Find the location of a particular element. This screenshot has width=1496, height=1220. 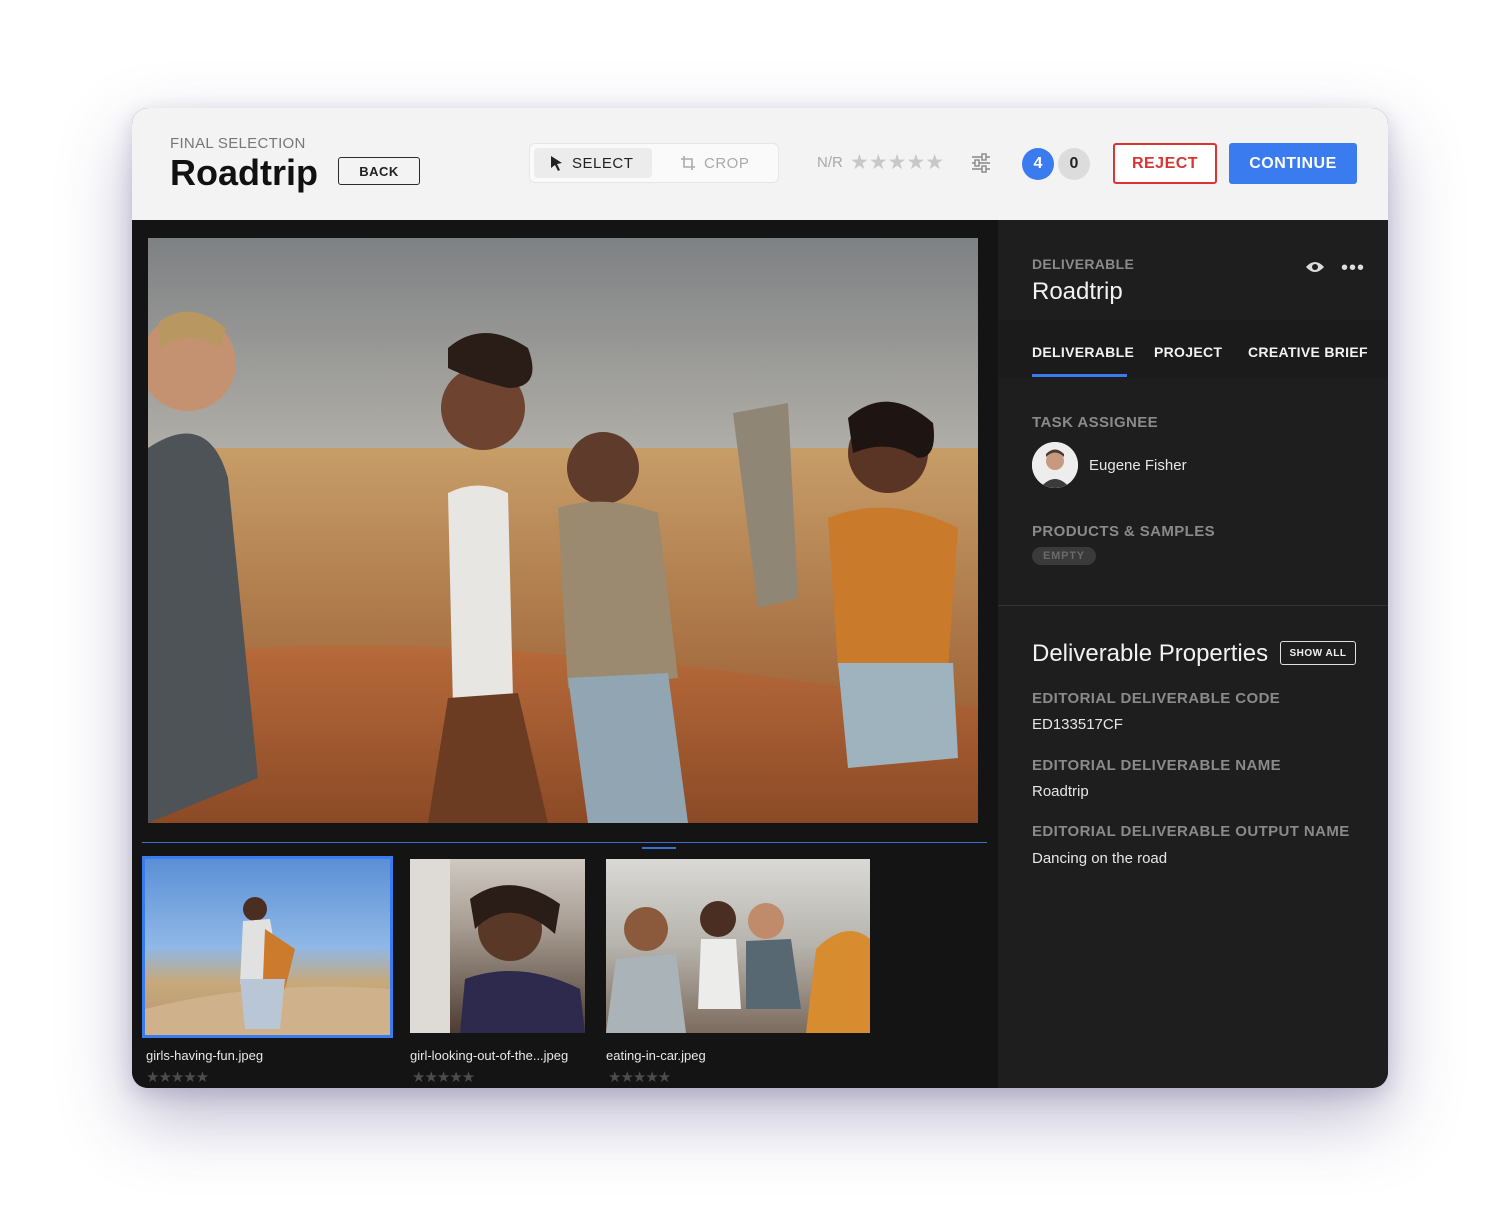

reject-button: REJECT is located at coordinates (1165, 163).